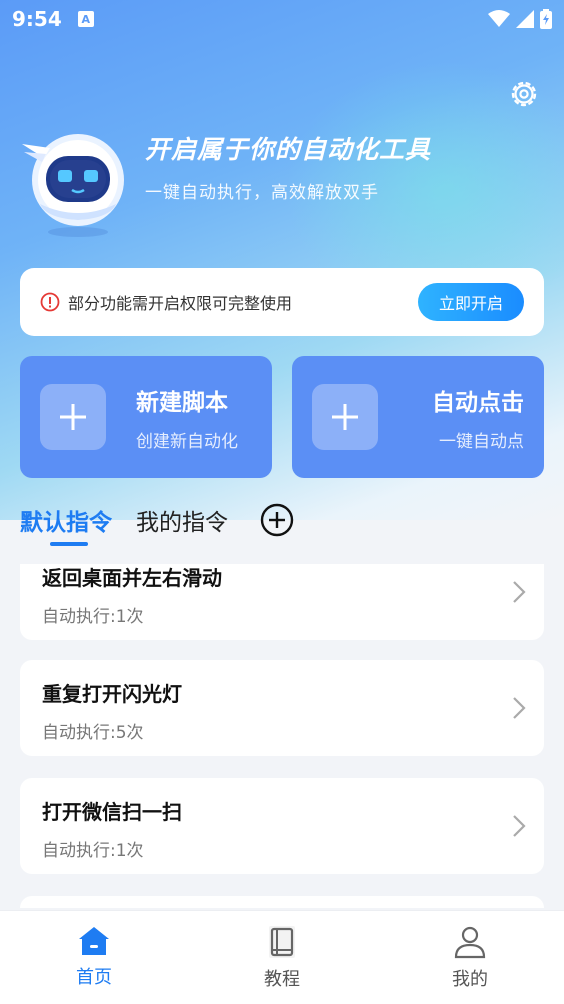 Image resolution: width=564 pixels, height=1004 pixels. Describe the element at coordinates (94, 941) in the screenshot. I see `home-icon` at that location.